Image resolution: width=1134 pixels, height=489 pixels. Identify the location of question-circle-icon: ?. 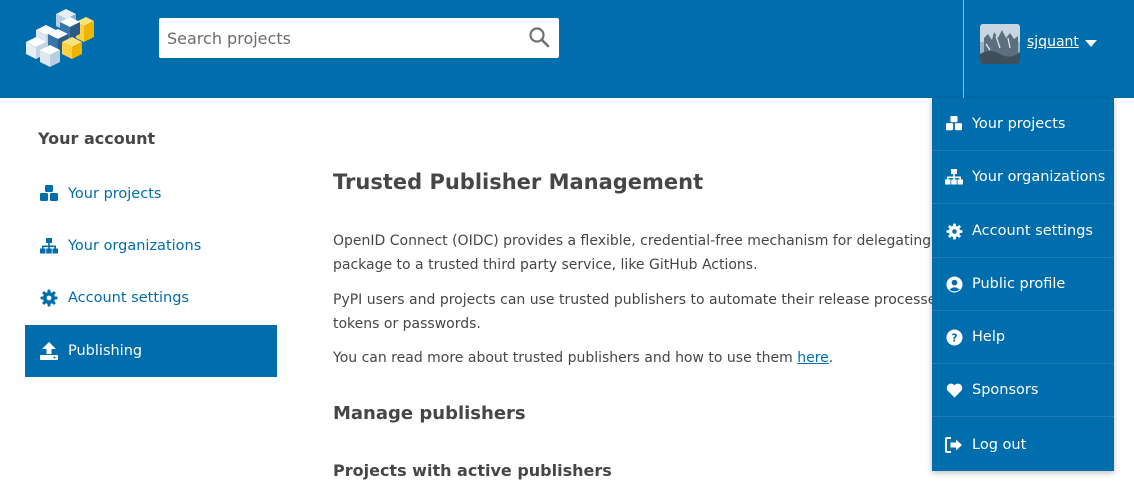
(954, 337).